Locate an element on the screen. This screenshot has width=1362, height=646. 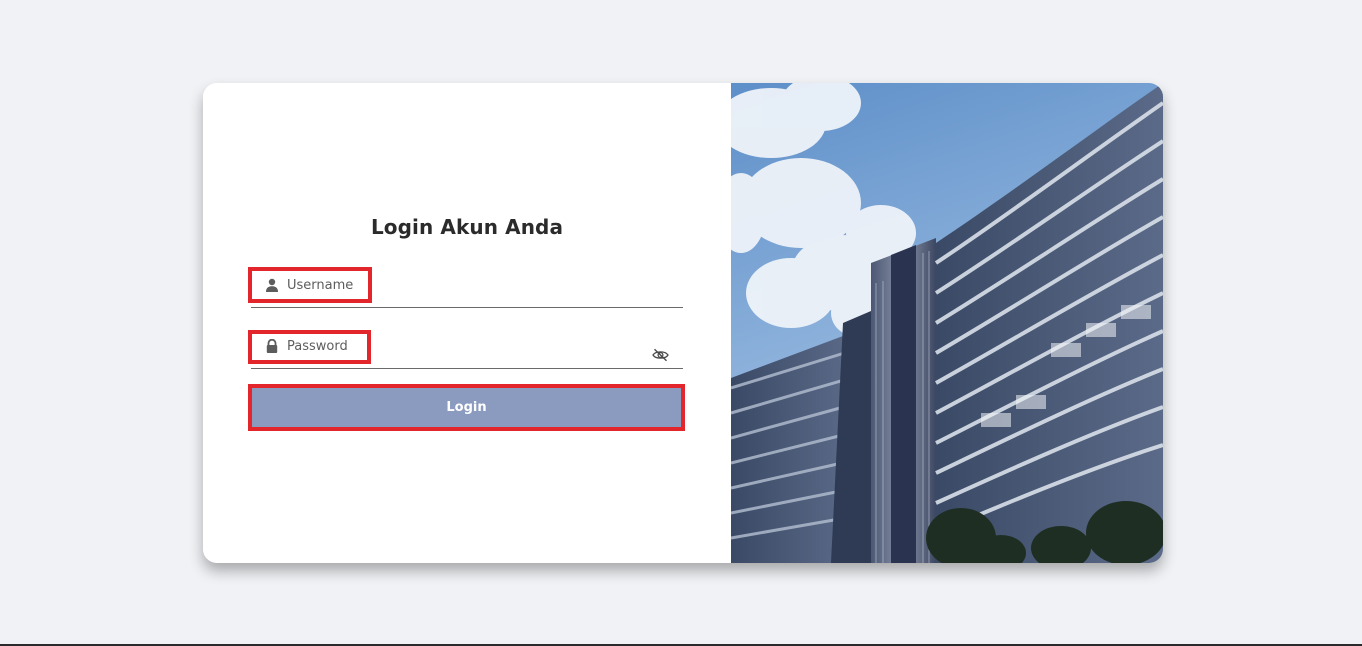
login-button-highlight is located at coordinates (466, 407).